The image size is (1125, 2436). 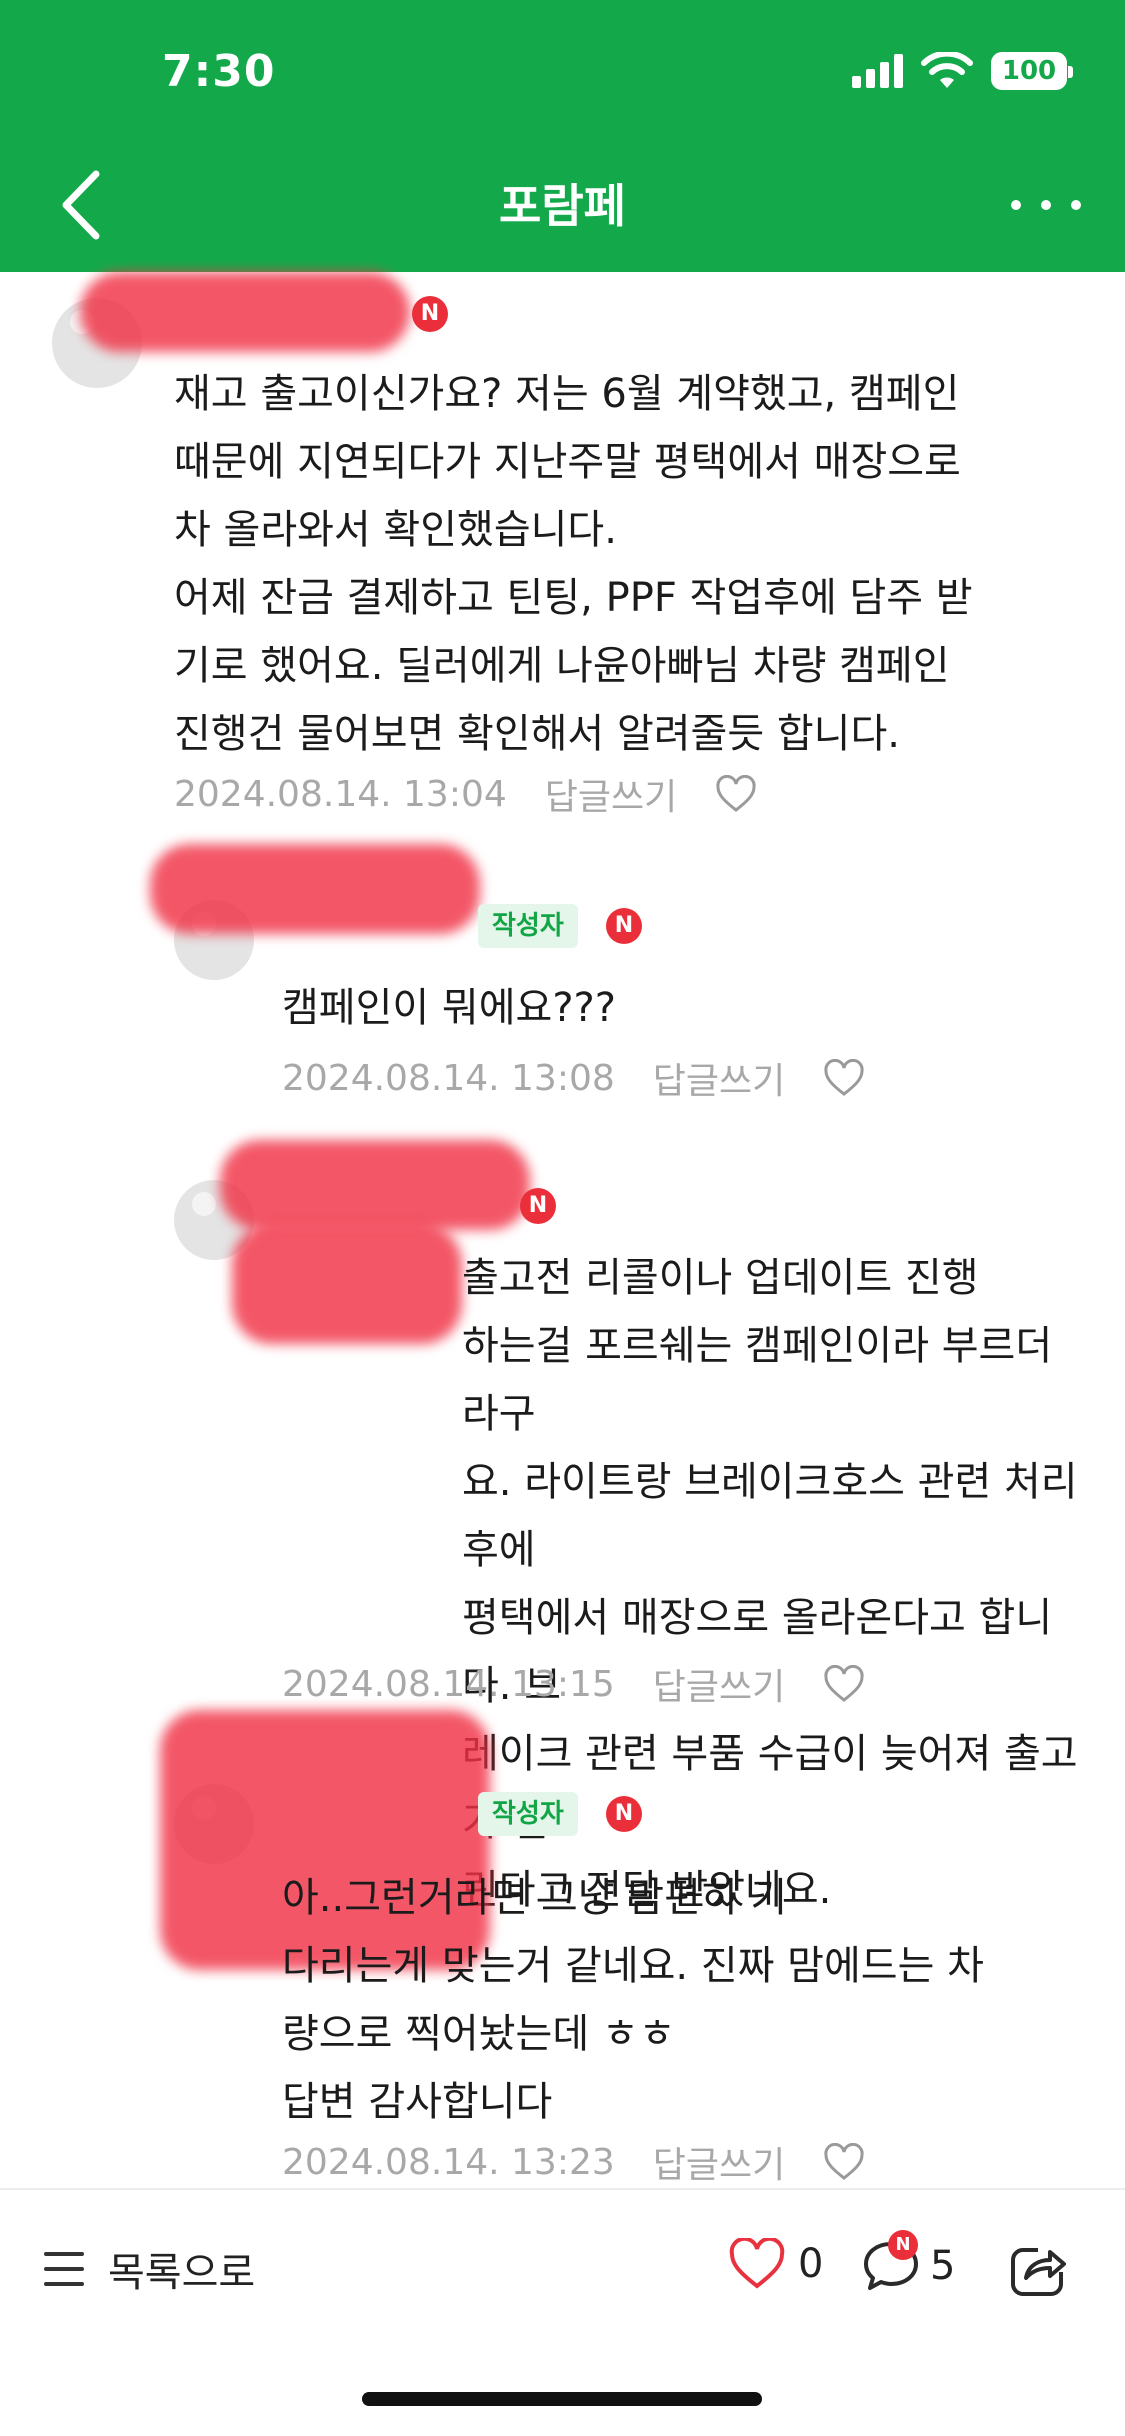 I want to click on more-options-button, so click(x=1046, y=205).